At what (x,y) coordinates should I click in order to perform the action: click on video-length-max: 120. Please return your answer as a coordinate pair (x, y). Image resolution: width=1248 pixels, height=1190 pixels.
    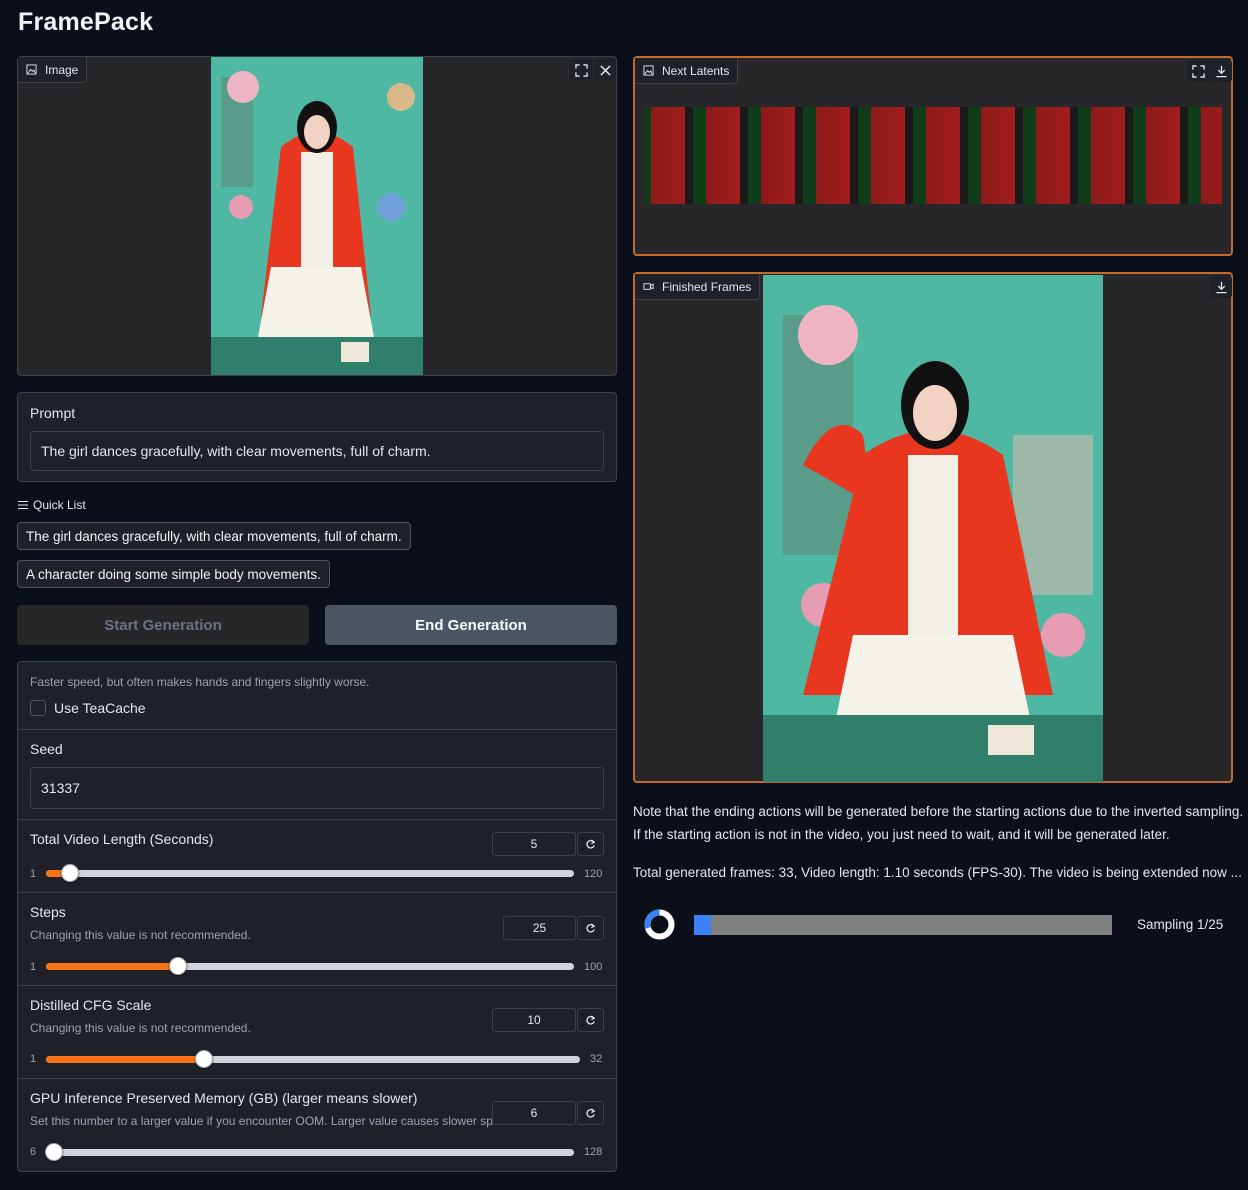
    Looking at the image, I should click on (593, 874).